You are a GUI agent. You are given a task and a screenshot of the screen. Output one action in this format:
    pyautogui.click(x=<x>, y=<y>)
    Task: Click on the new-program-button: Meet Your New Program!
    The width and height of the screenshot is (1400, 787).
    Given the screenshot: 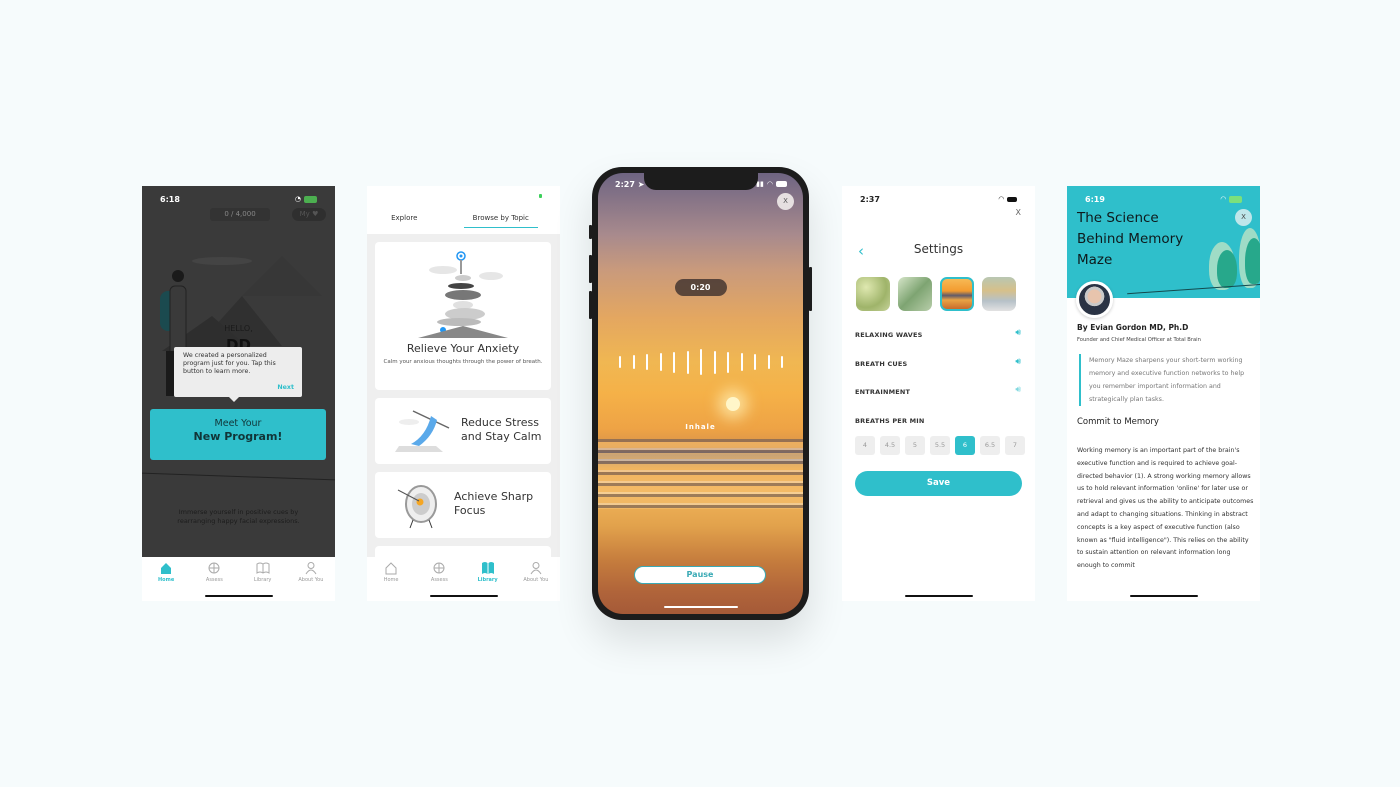 What is the action you would take?
    pyautogui.click(x=238, y=434)
    